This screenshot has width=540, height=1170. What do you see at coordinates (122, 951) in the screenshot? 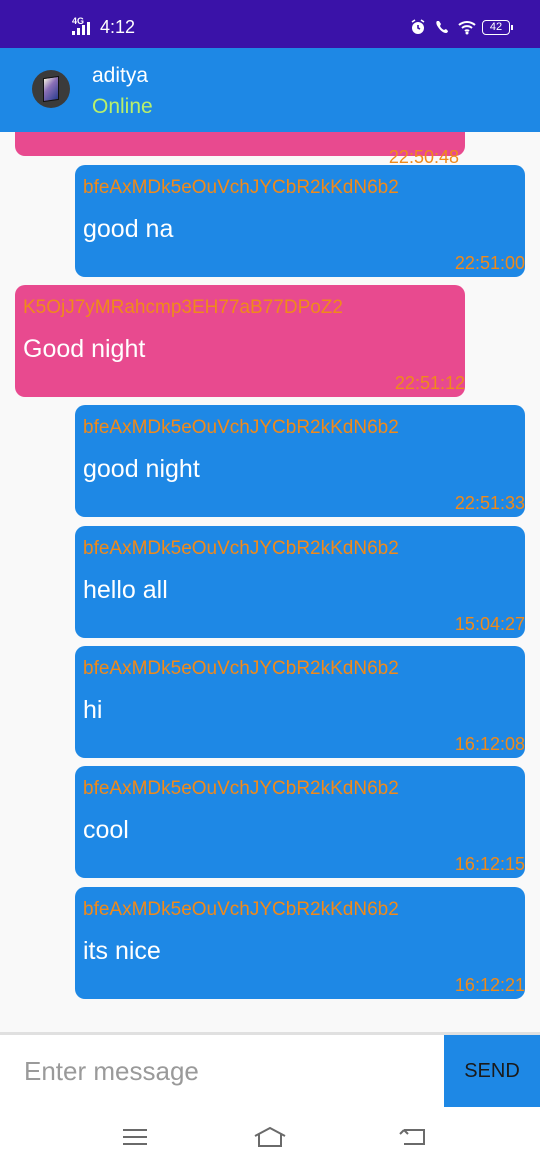
I see `message-text: its nice` at bounding box center [122, 951].